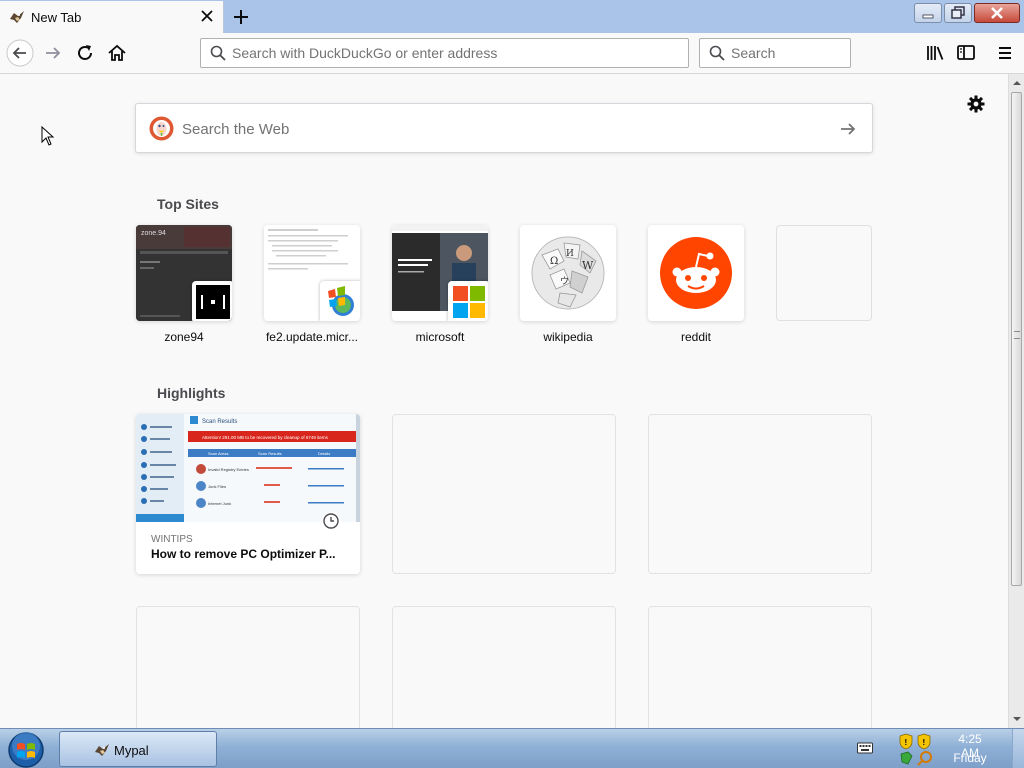  What do you see at coordinates (20, 53) in the screenshot?
I see `back-arrow-icon` at bounding box center [20, 53].